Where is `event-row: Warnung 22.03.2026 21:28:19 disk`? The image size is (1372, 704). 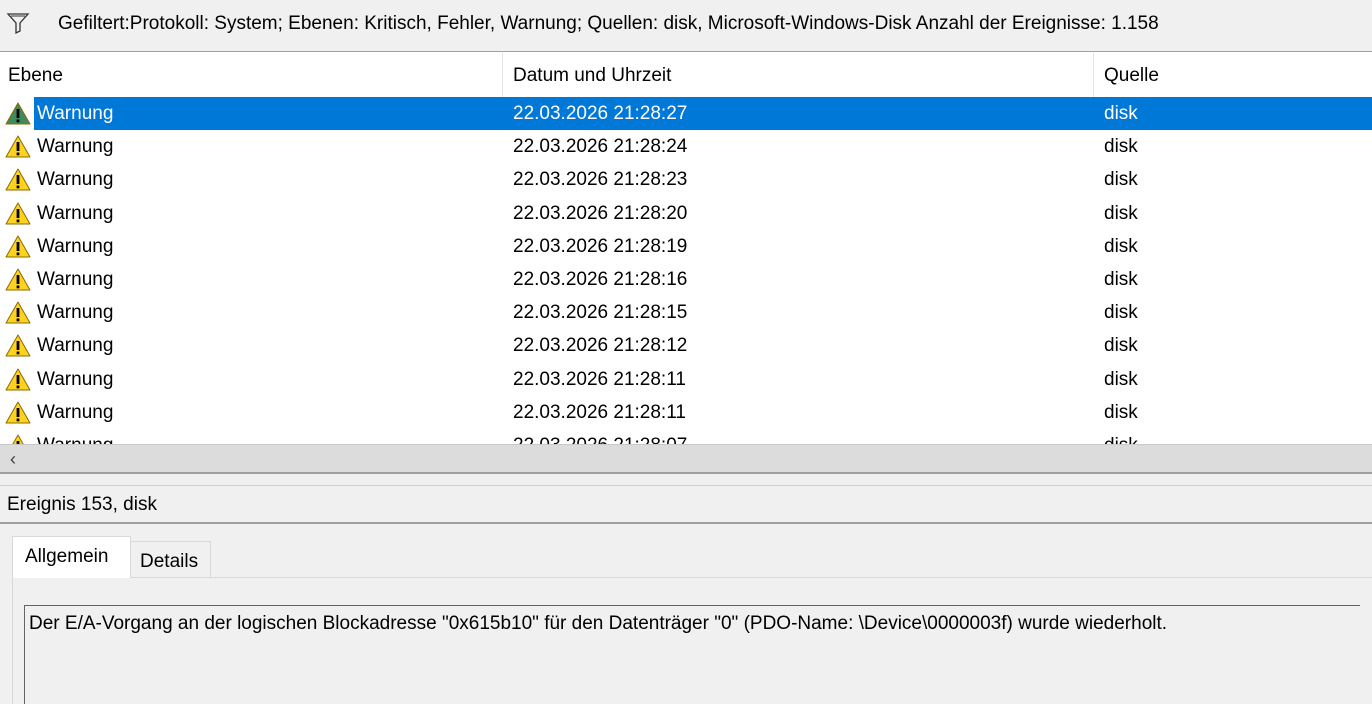
event-row: Warnung 22.03.2026 21:28:19 disk is located at coordinates (686, 246).